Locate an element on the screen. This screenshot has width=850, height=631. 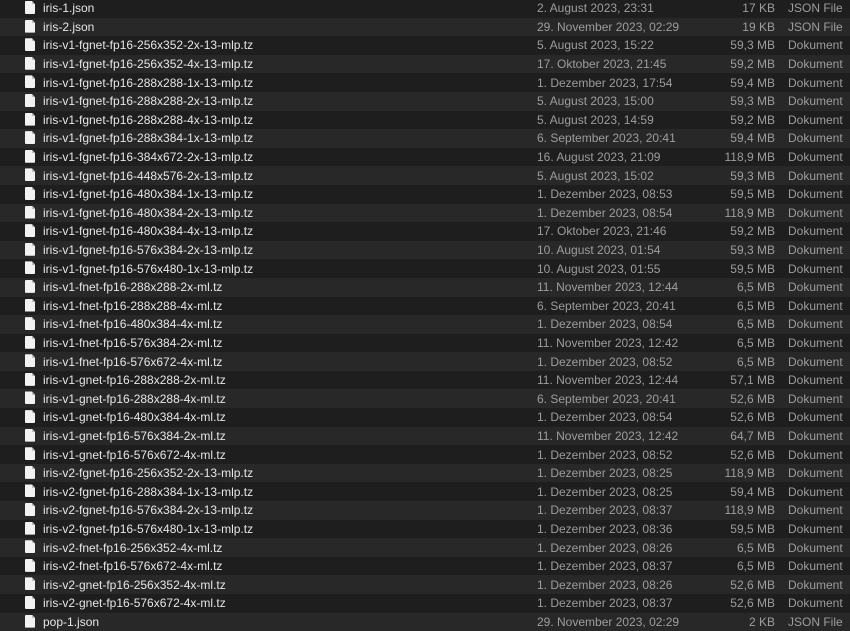
file-date-modified: 1. Dezember 2023, 08:53 is located at coordinates (605, 194).